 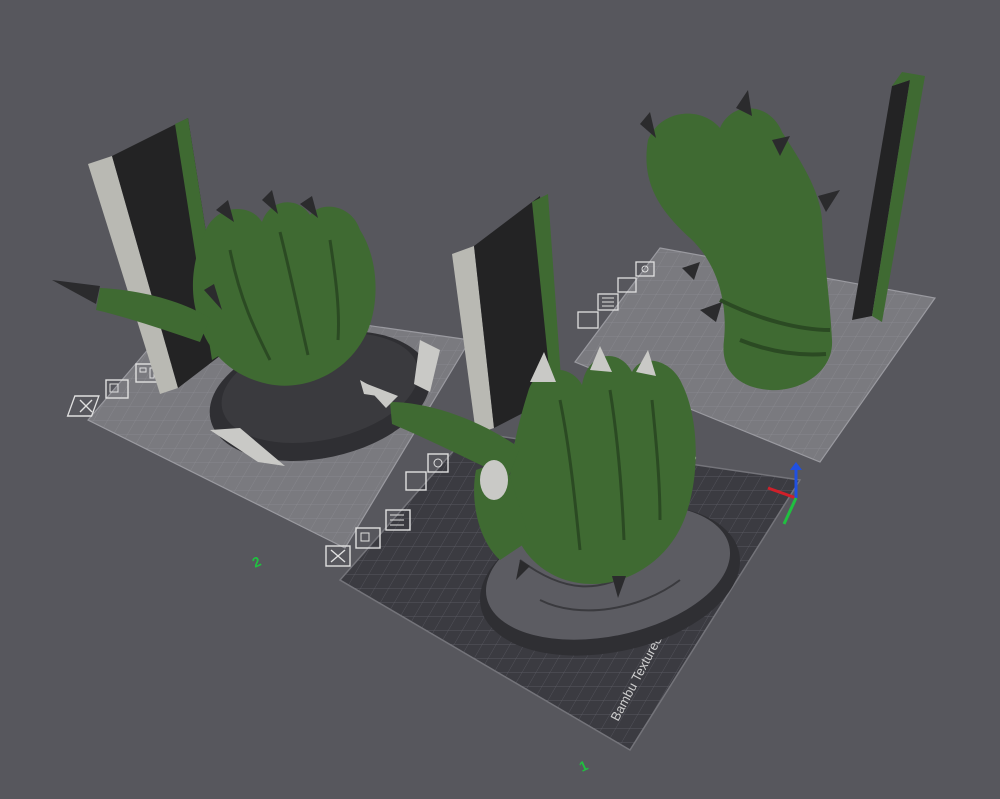 I want to click on plate-2-number: 2, so click(x=257, y=562).